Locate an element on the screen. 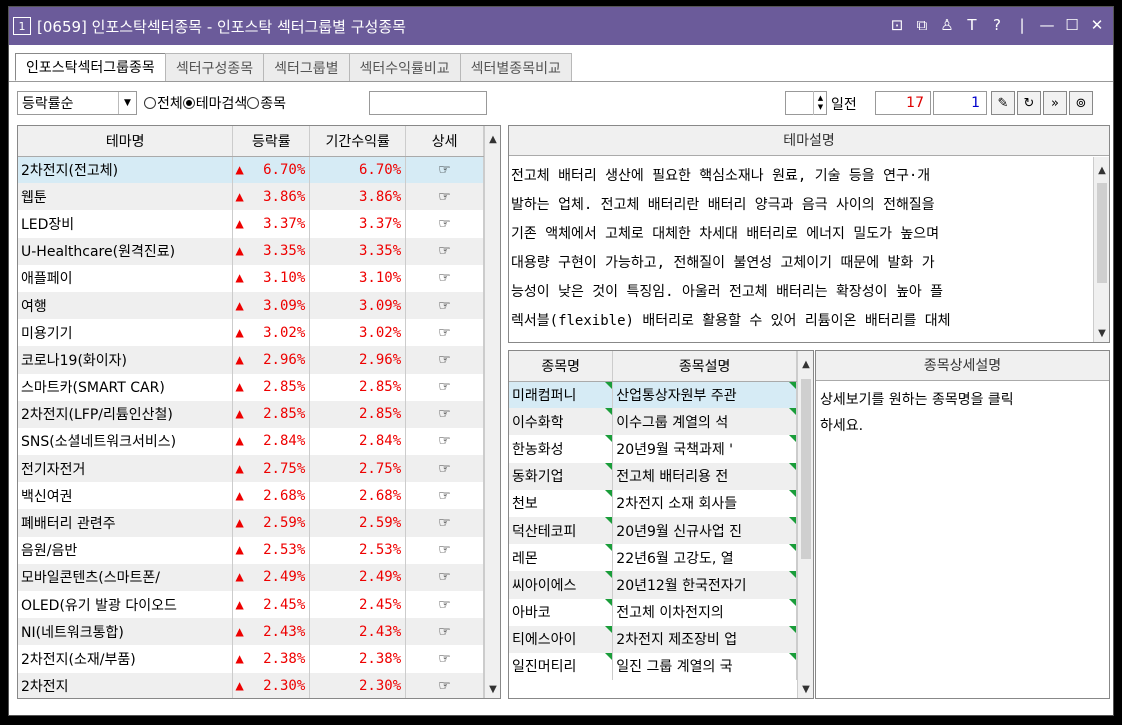  table-row: 일진머티리 일진 그룹 계열의 국 is located at coordinates (653, 666).